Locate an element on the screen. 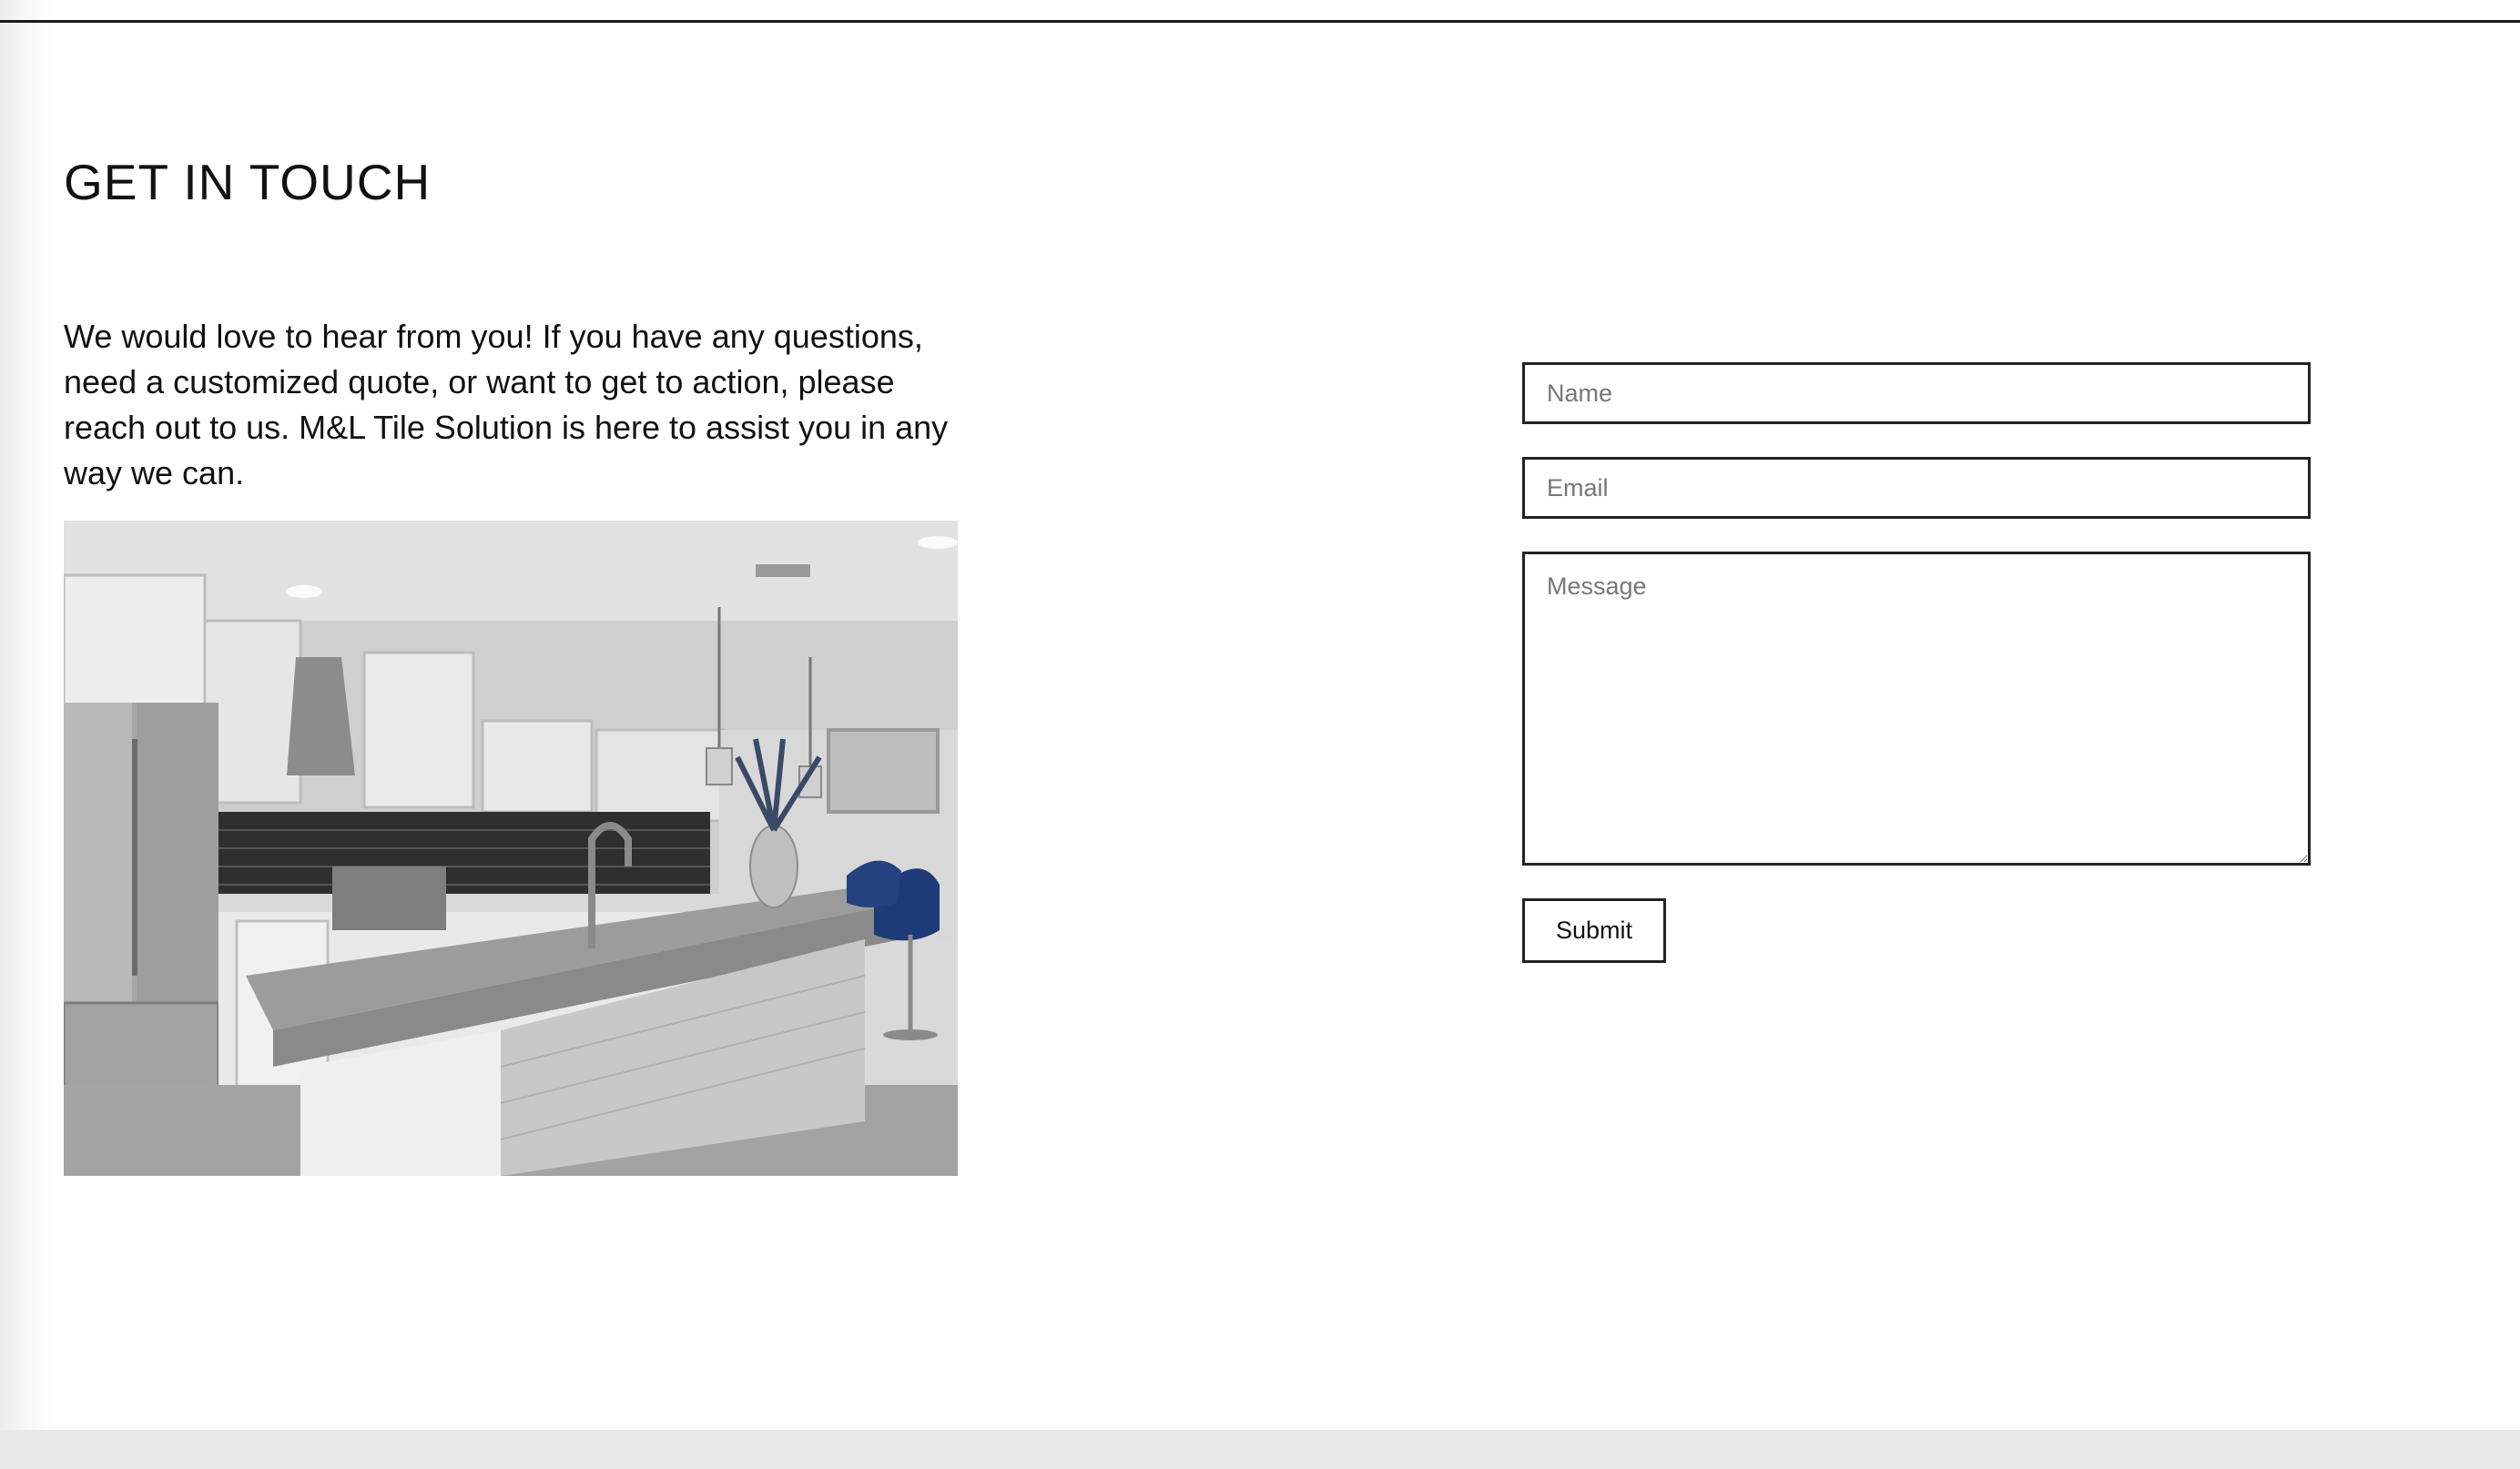  left-edge-shadow is located at coordinates (27, 734).